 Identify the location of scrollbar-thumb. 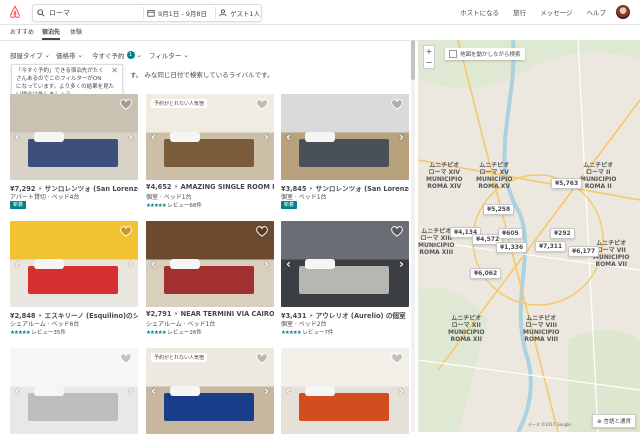
(413, 60).